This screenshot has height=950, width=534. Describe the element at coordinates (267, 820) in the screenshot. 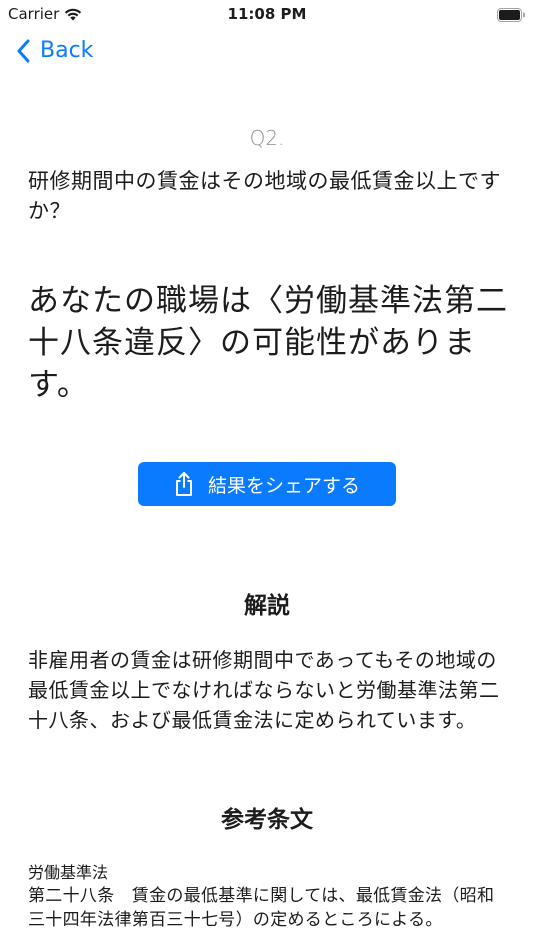

I see `reference-title: 参考条文` at that location.